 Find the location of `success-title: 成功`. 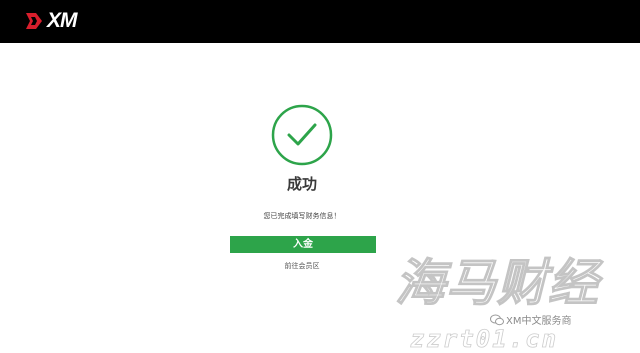

success-title: 成功 is located at coordinates (301, 184).